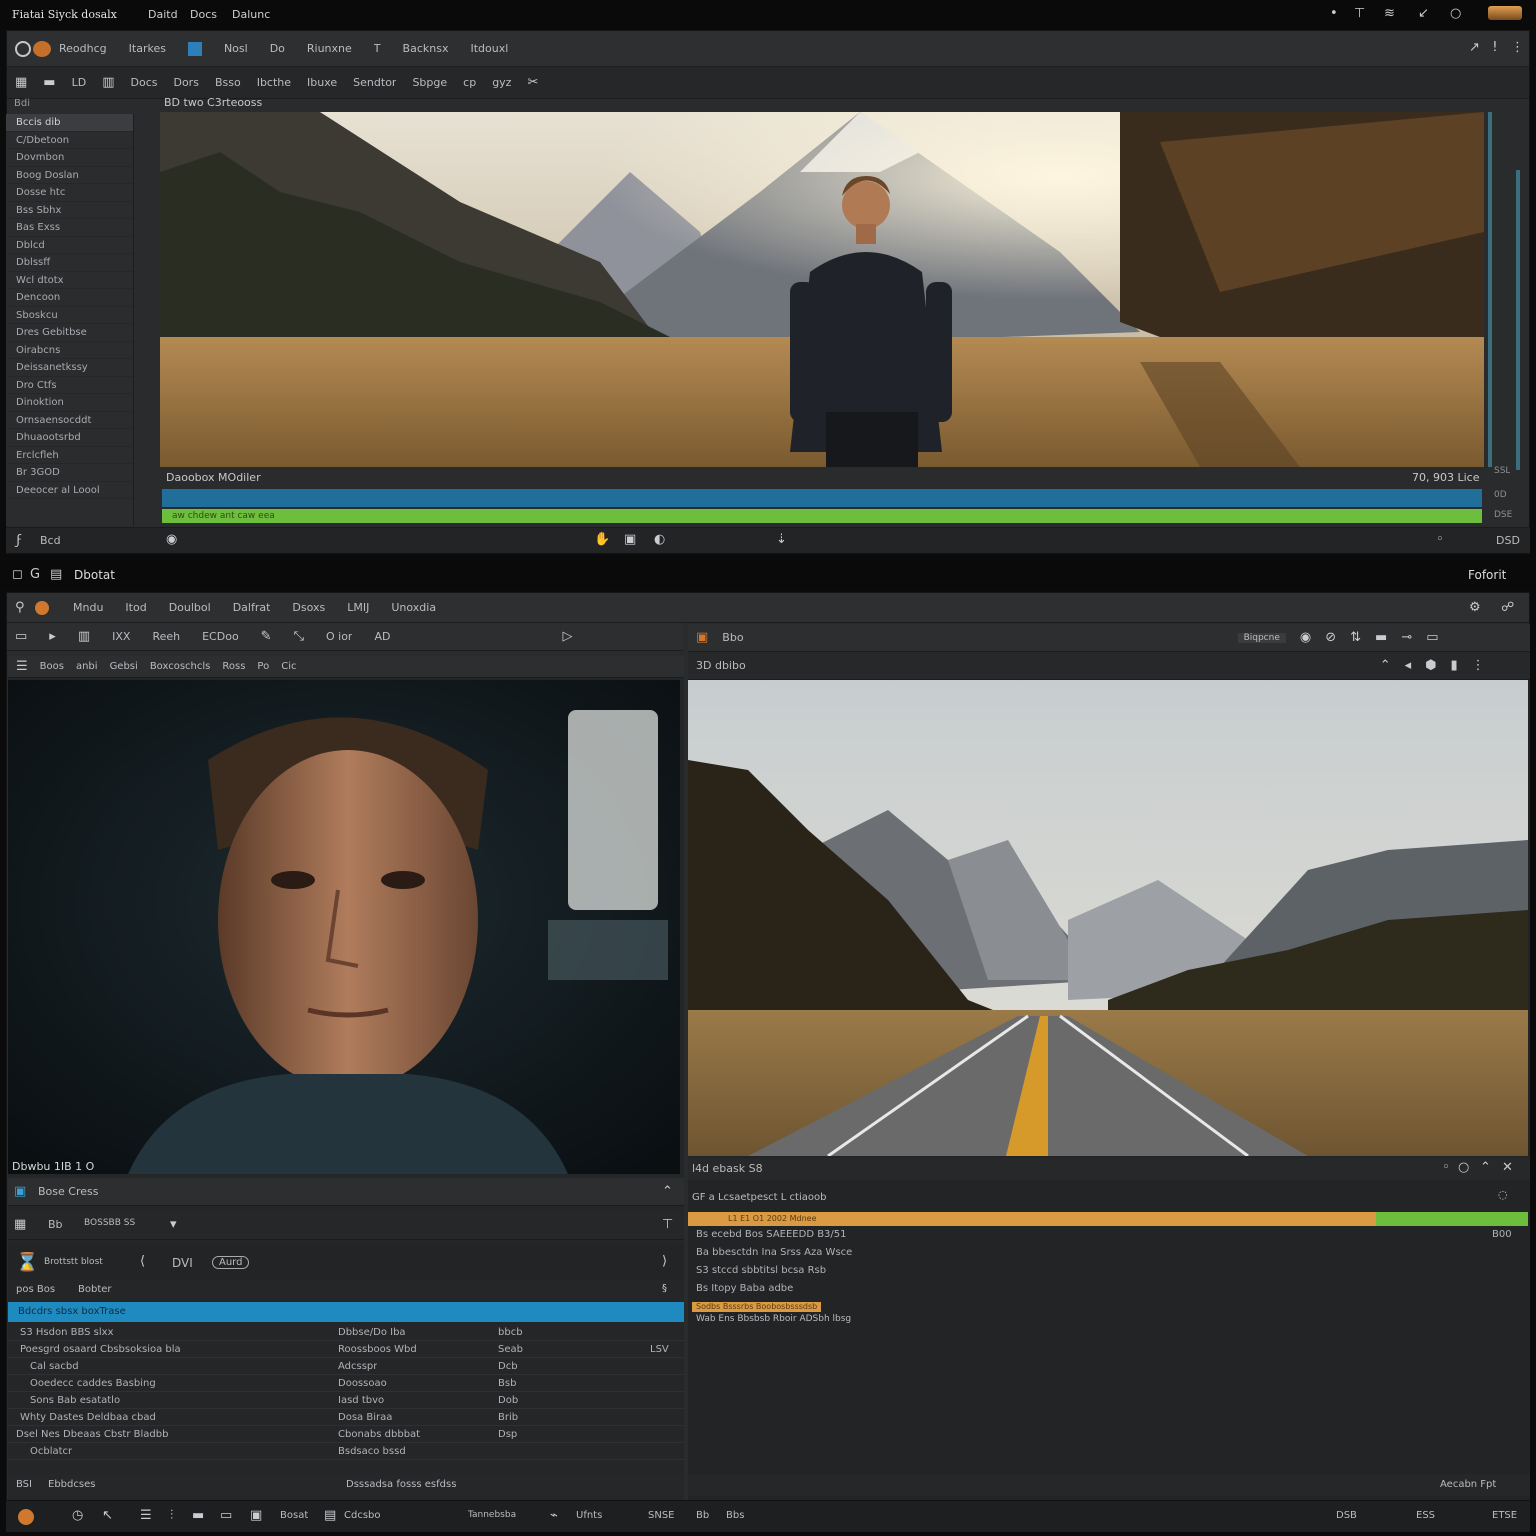  I want to click on menu-extra-2: Dalunc, so click(251, 14).